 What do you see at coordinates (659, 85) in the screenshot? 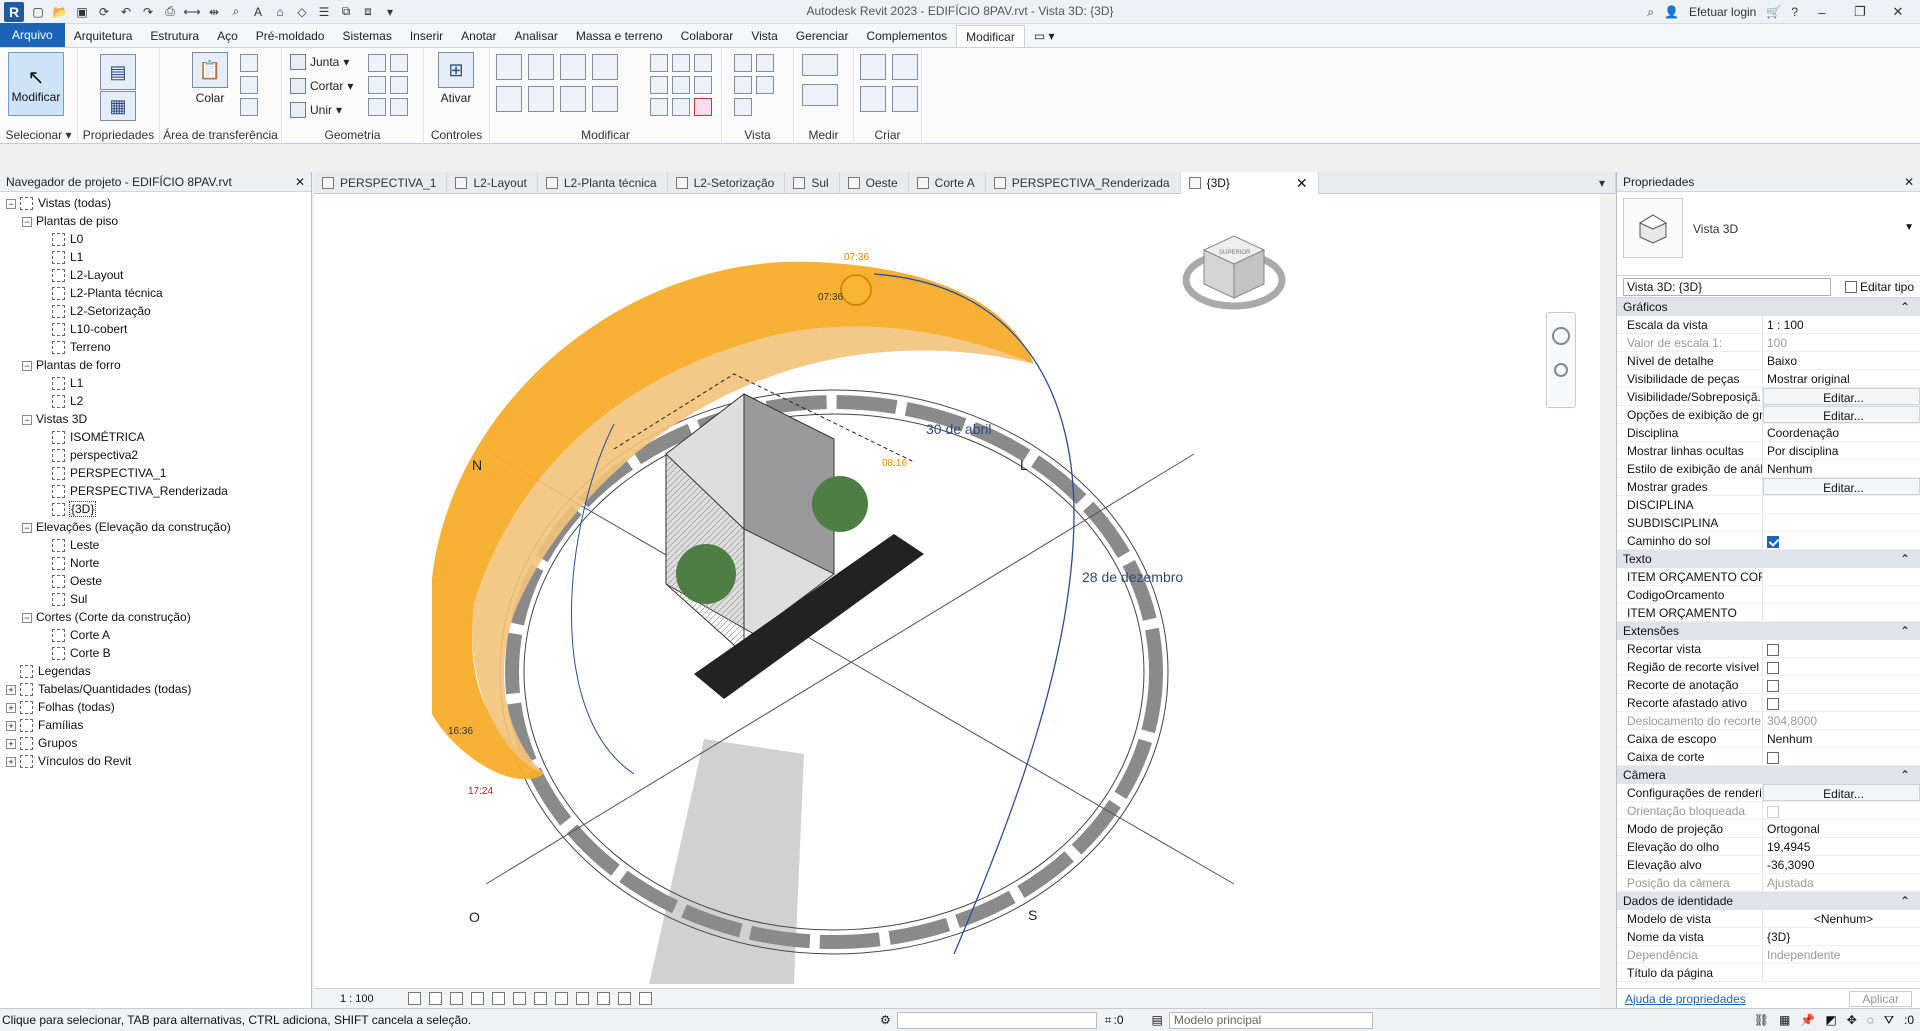
I see `array-icon` at bounding box center [659, 85].